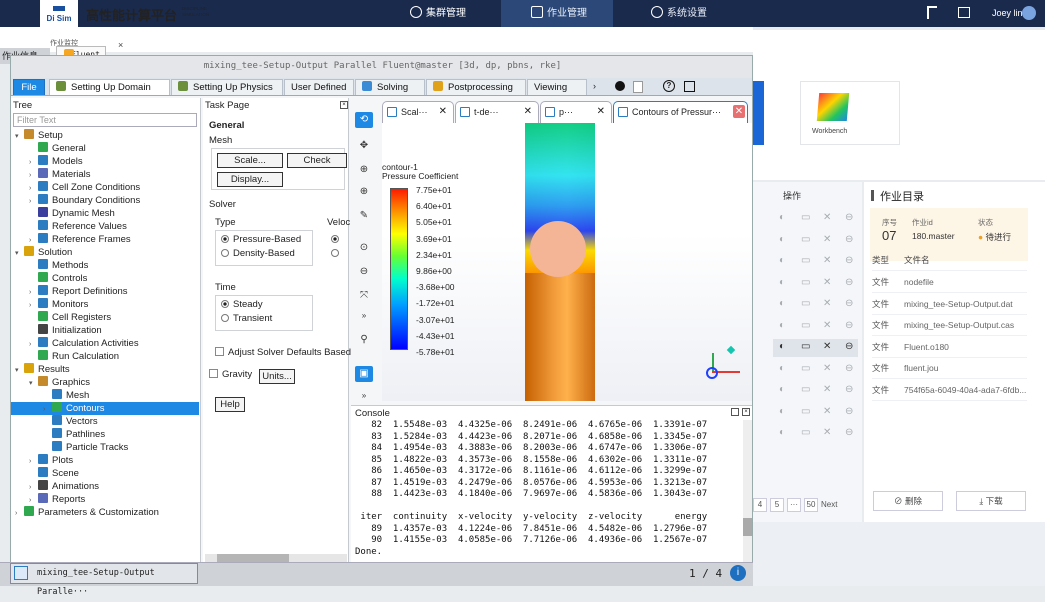 This screenshot has width=1045, height=602. I want to click on info-icon: i, so click(738, 573).